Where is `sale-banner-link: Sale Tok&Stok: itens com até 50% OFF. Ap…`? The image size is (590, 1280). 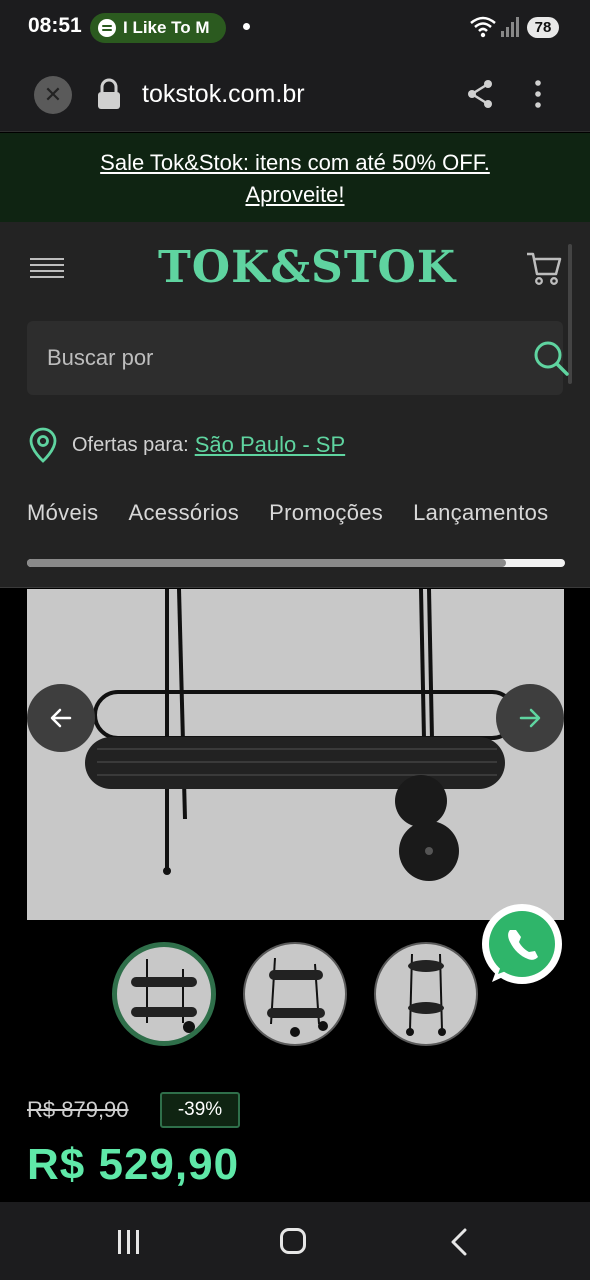 sale-banner-link: Sale Tok&Stok: itens com até 50% OFF. Ap… is located at coordinates (295, 172).